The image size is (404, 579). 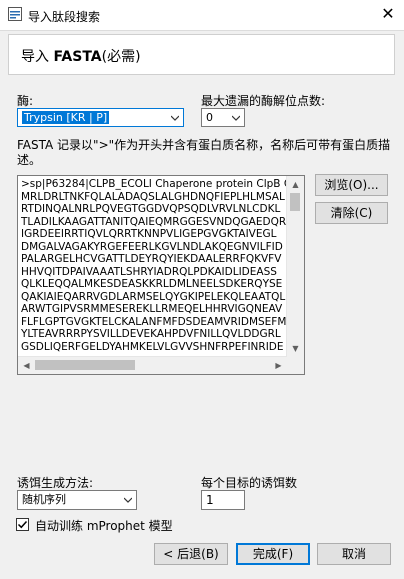 What do you see at coordinates (201, 54) in the screenshot?
I see `page-header: 导入 FASTA(必需)` at bounding box center [201, 54].